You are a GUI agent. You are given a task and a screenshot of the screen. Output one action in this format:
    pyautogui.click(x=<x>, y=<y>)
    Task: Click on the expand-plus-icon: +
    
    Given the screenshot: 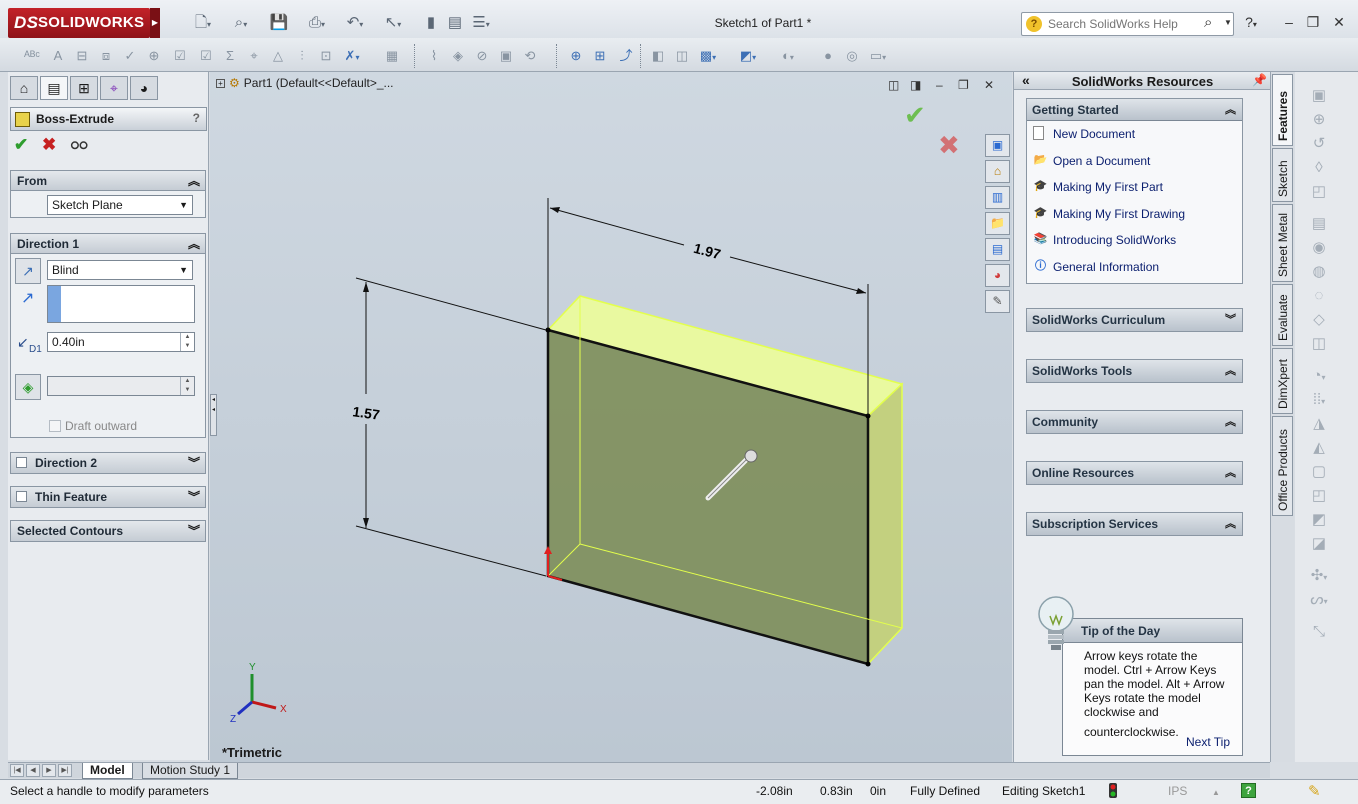 What is the action you would take?
    pyautogui.click(x=220, y=83)
    